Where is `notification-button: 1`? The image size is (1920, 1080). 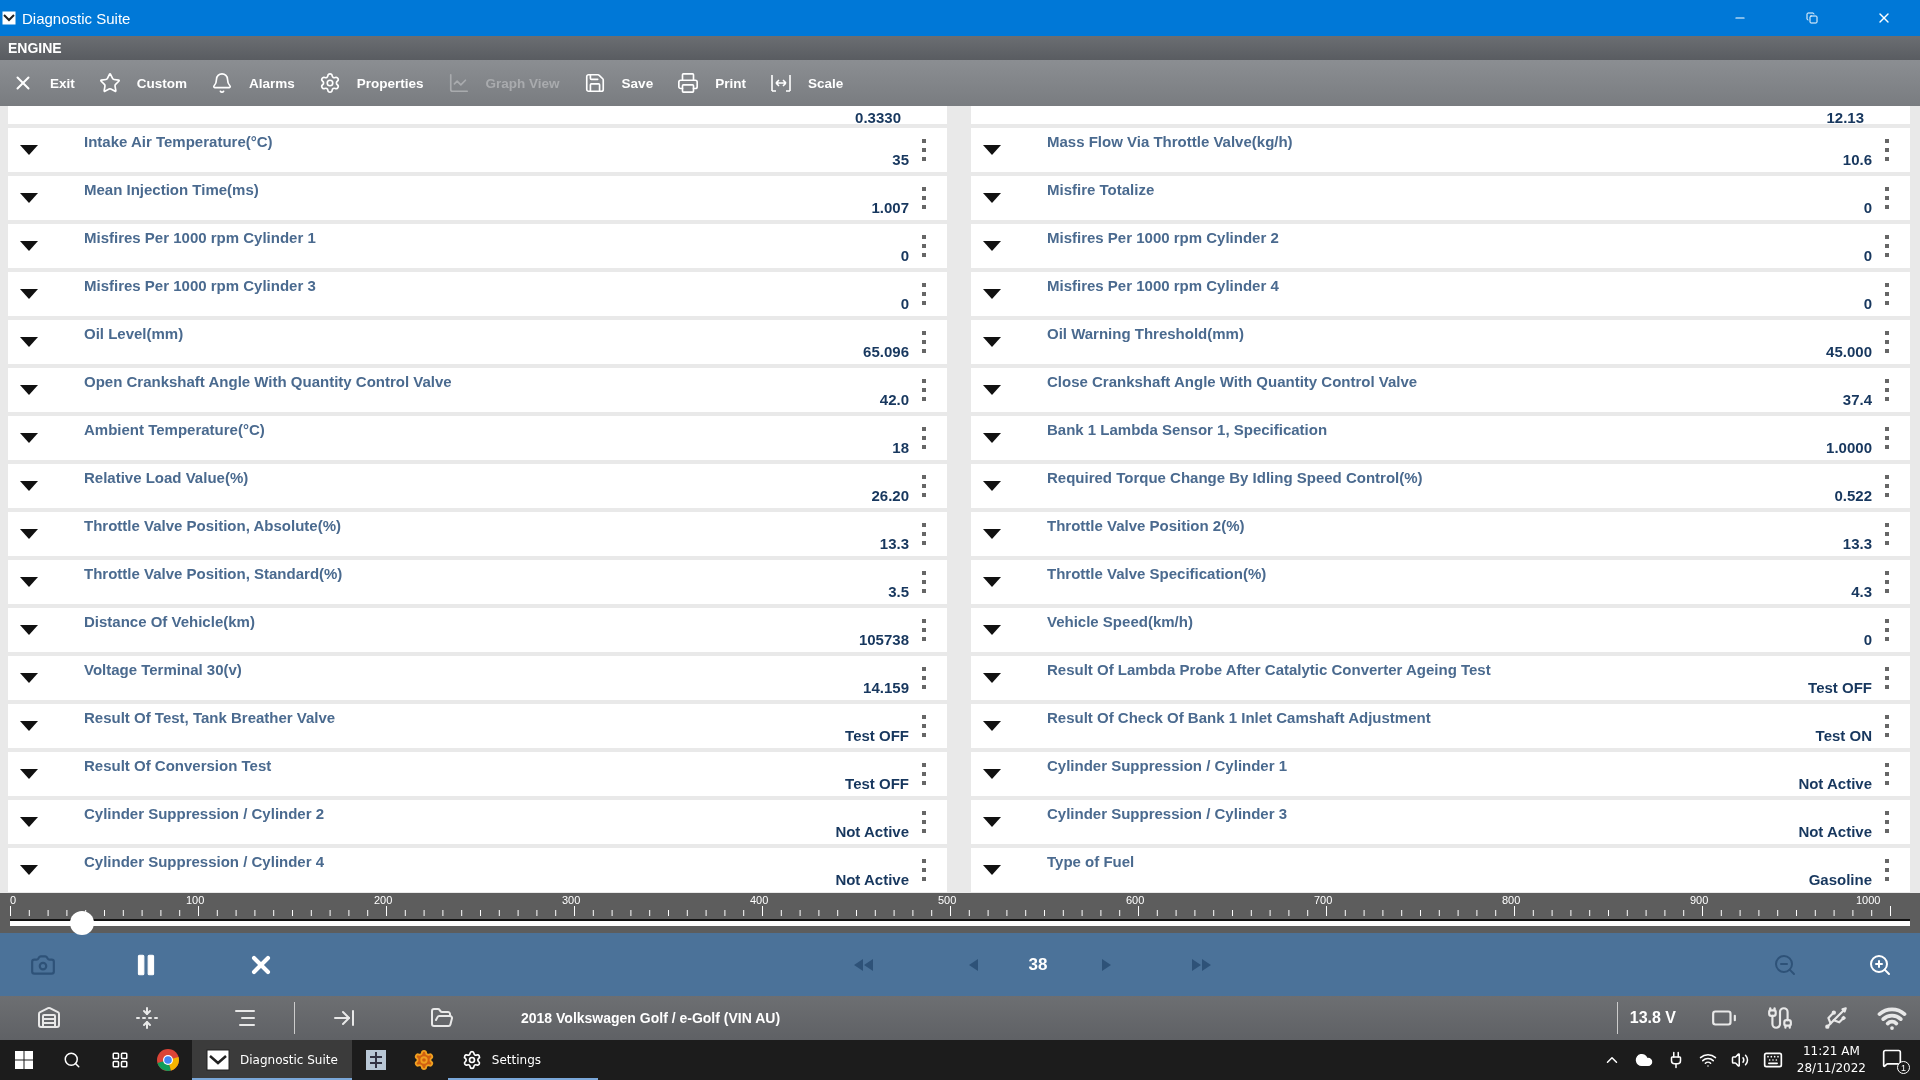
notification-button: 1 is located at coordinates (1895, 1060).